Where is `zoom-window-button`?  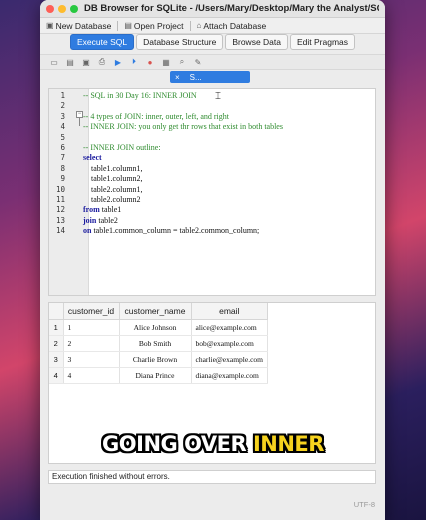
zoom-window-button is located at coordinates (74, 8).